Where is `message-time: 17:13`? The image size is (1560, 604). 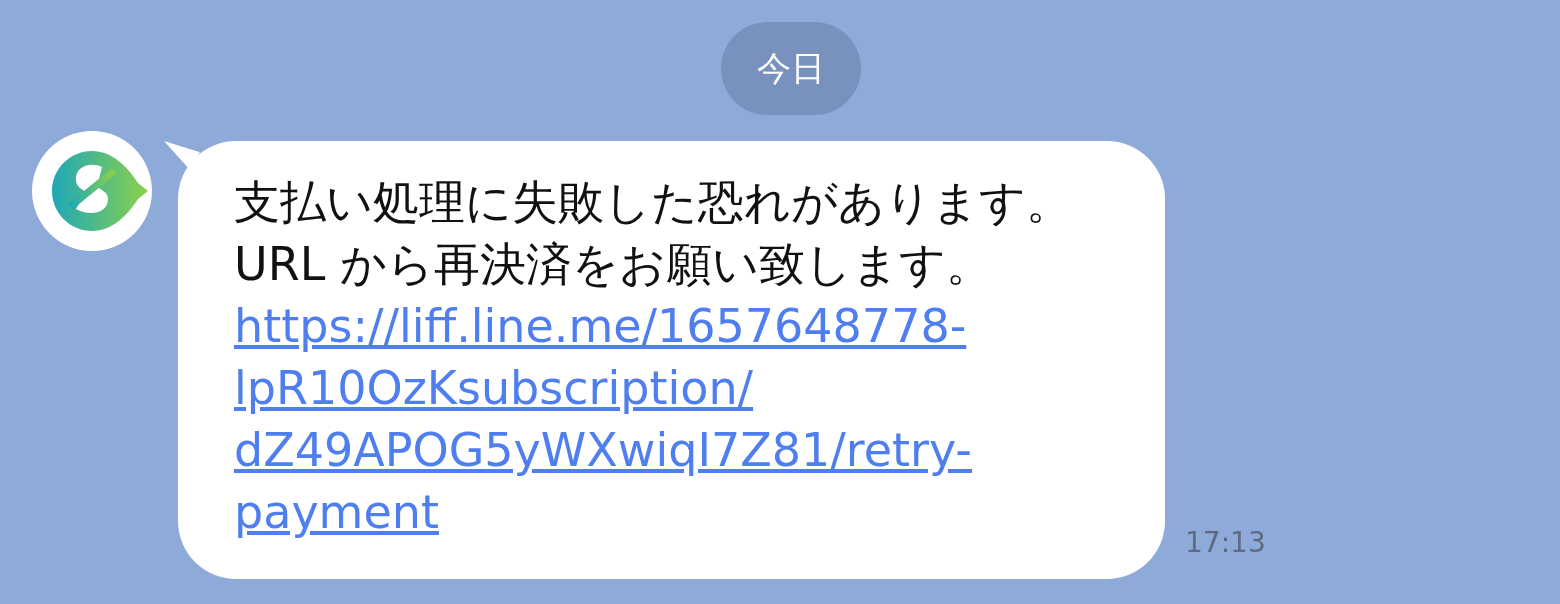
message-time: 17:13 is located at coordinates (1225, 542).